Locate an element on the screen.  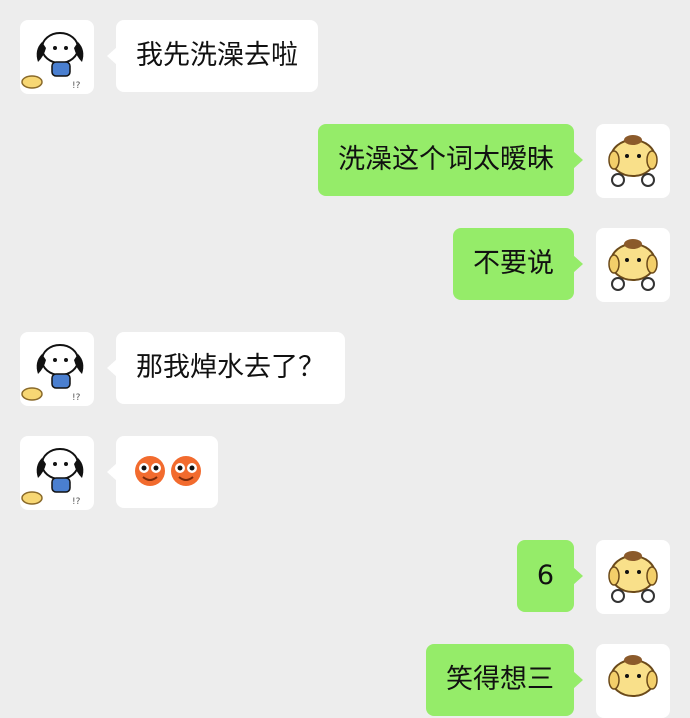
message-text: 那我焯水去了？ is located at coordinates (230, 367).